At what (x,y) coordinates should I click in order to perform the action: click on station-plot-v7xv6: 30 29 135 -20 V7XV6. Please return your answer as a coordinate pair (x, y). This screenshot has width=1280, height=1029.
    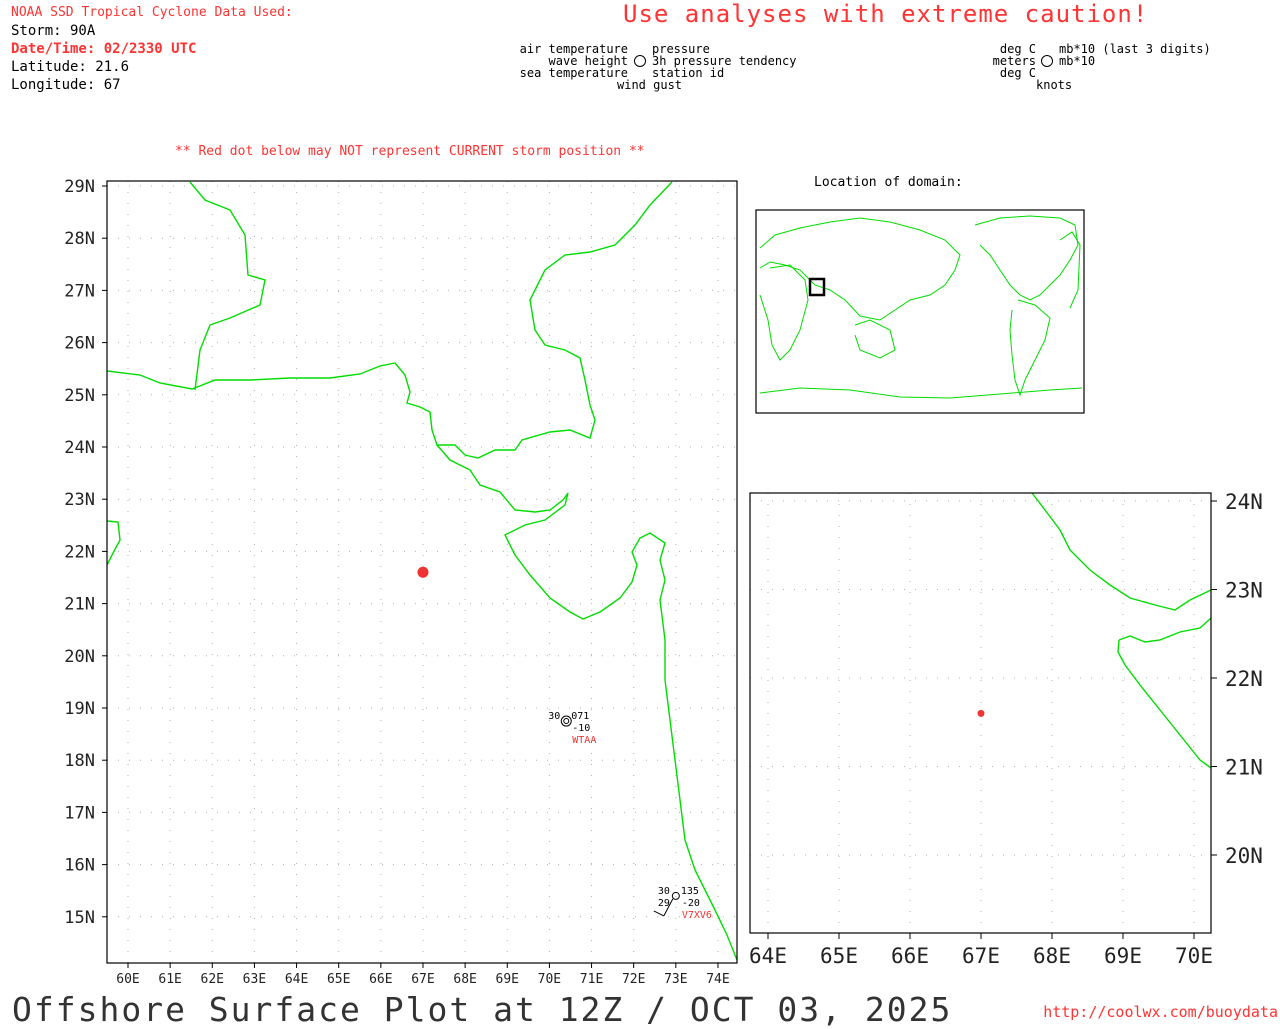
    Looking at the image, I should click on (682, 903).